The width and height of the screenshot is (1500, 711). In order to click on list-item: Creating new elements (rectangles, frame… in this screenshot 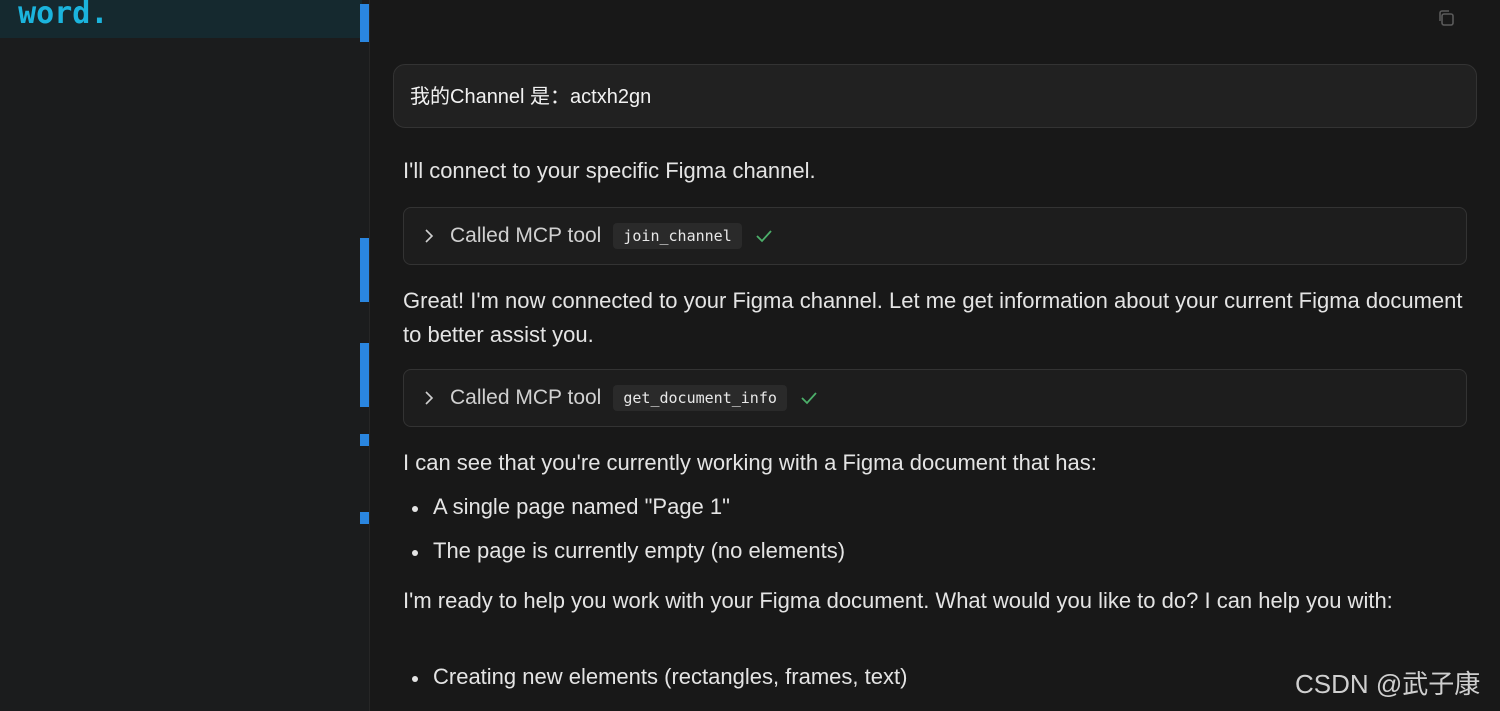, I will do `click(655, 682)`.